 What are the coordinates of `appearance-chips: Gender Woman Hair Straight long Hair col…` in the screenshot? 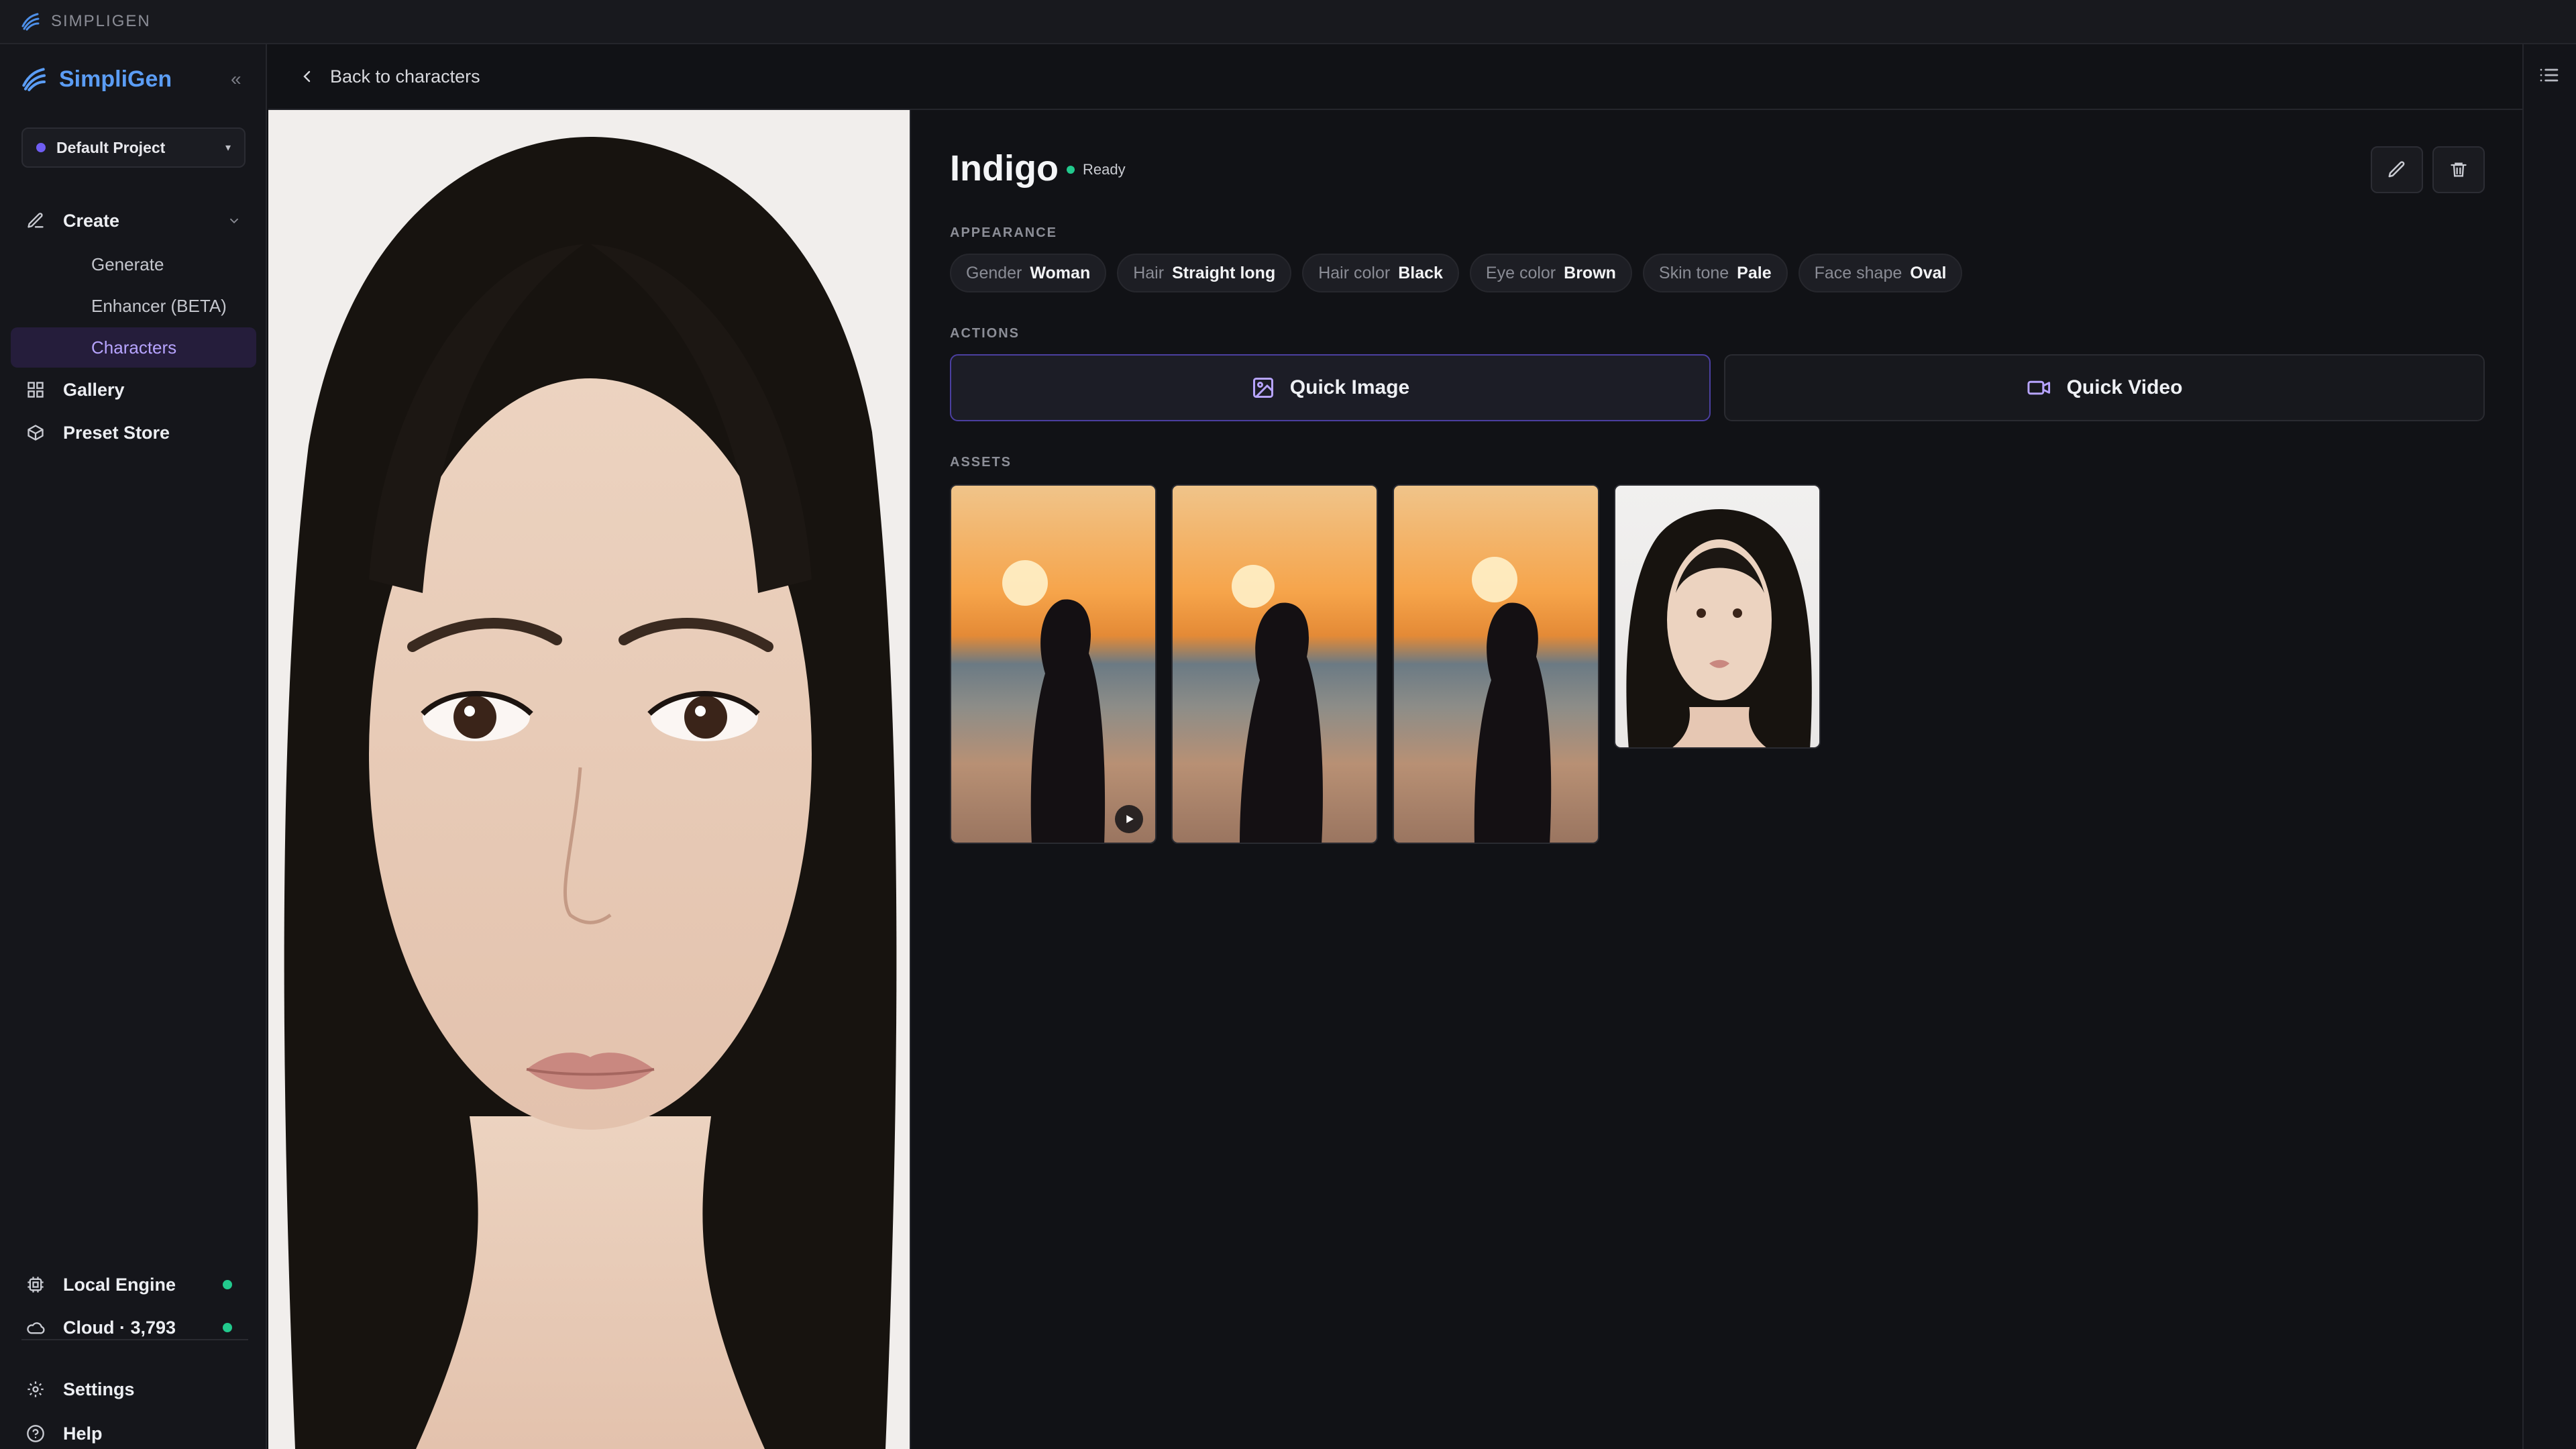 It's located at (1456, 273).